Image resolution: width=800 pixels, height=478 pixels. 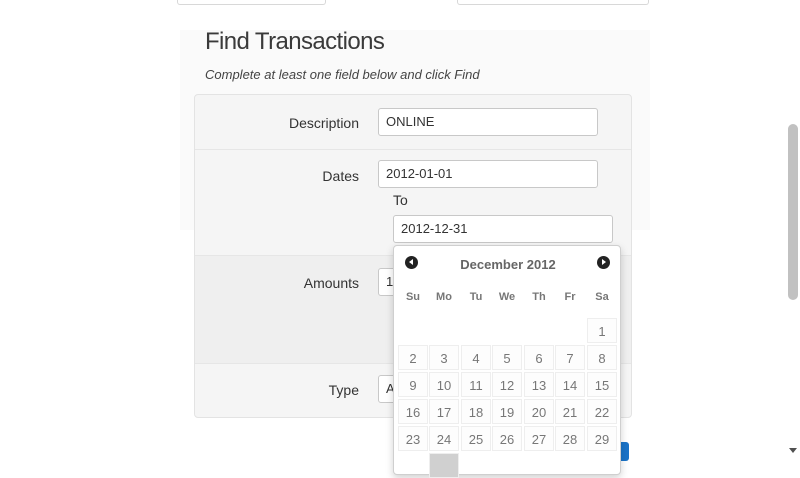 I want to click on calendar-day: 5, so click(x=507, y=357).